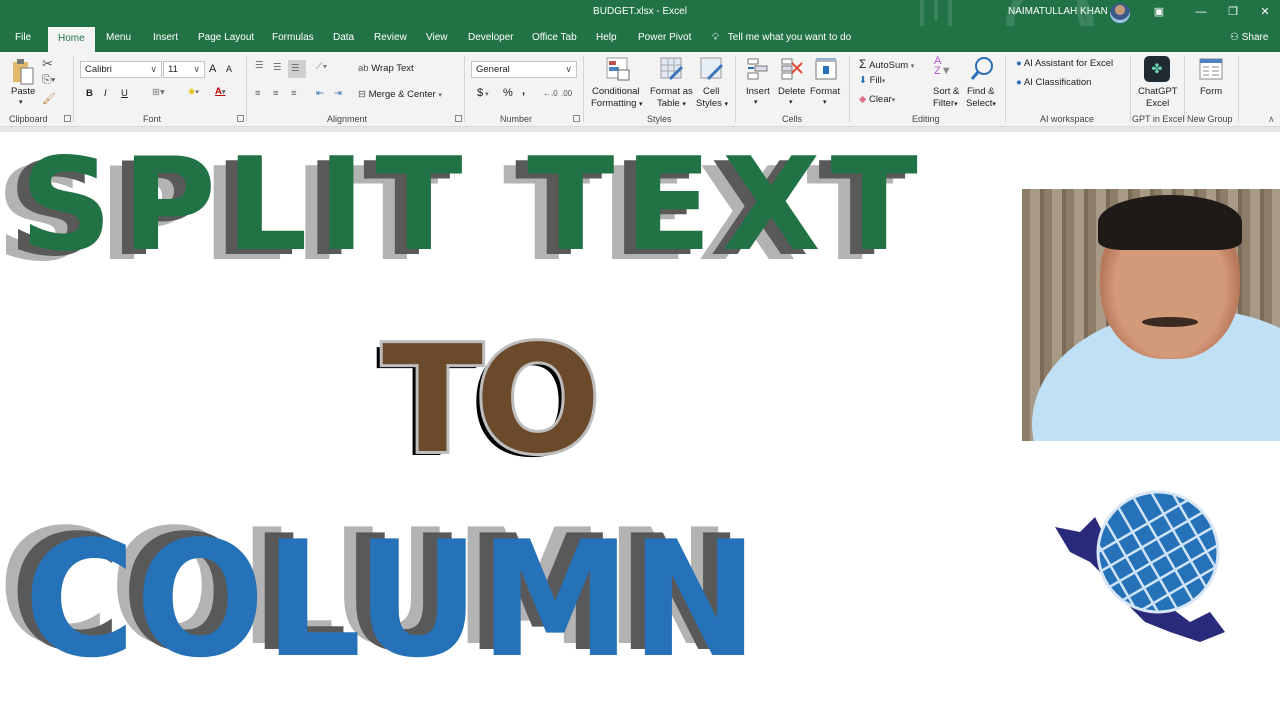 Image resolution: width=1280 pixels, height=720 pixels. I want to click on font-launcher-icon, so click(240, 118).